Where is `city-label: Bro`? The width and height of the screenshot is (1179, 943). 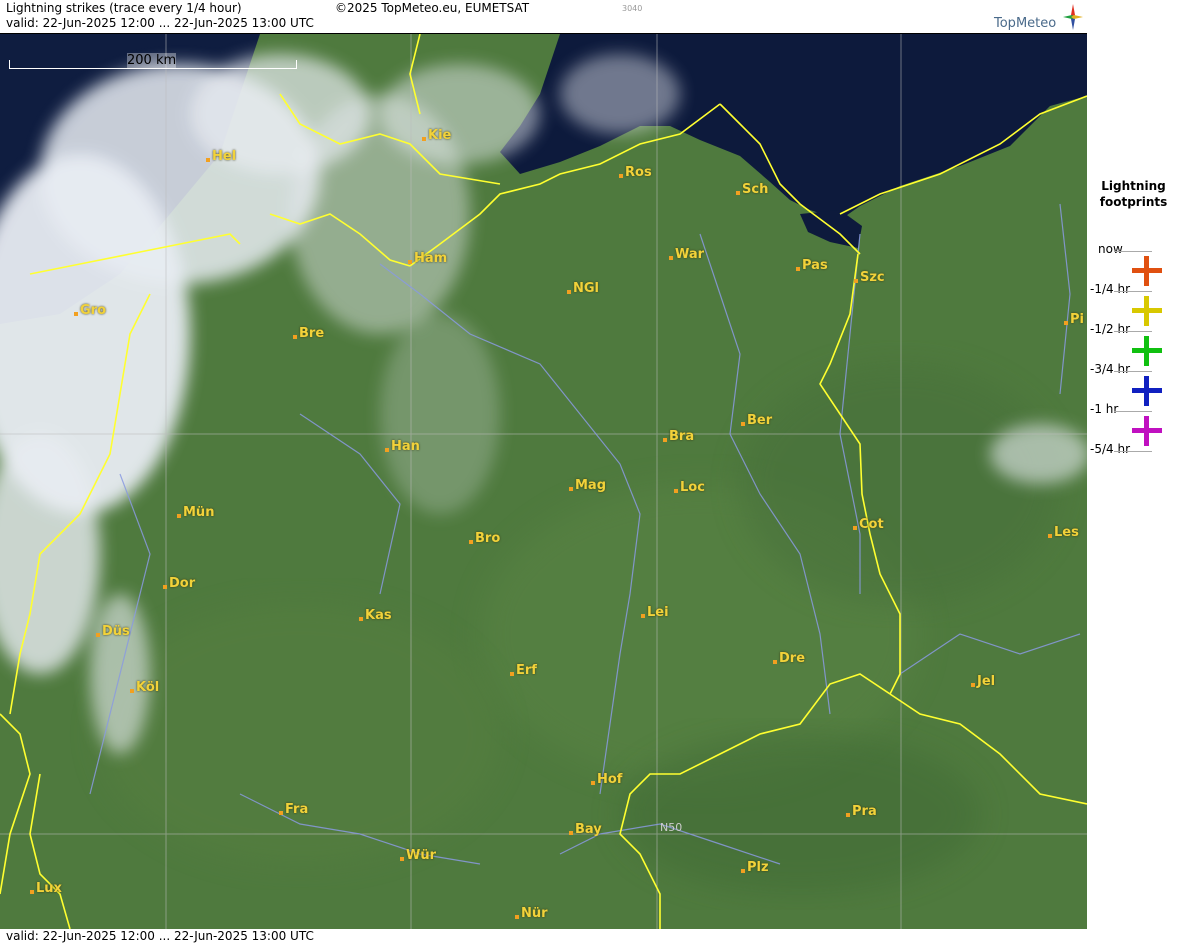
city-label: Bro is located at coordinates (484, 538).